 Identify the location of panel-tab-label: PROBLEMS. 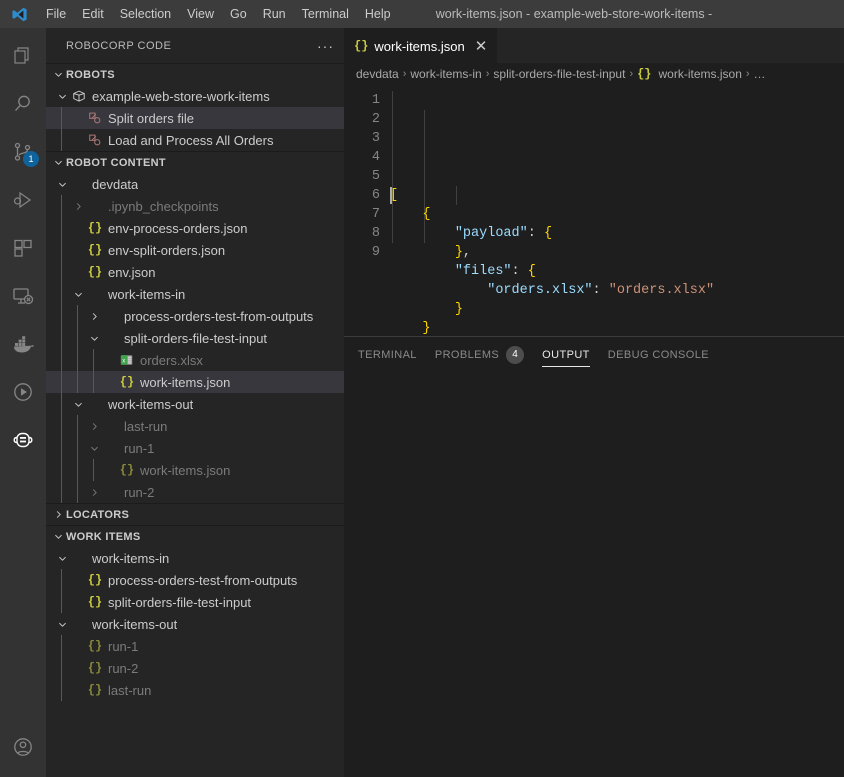
(467, 354).